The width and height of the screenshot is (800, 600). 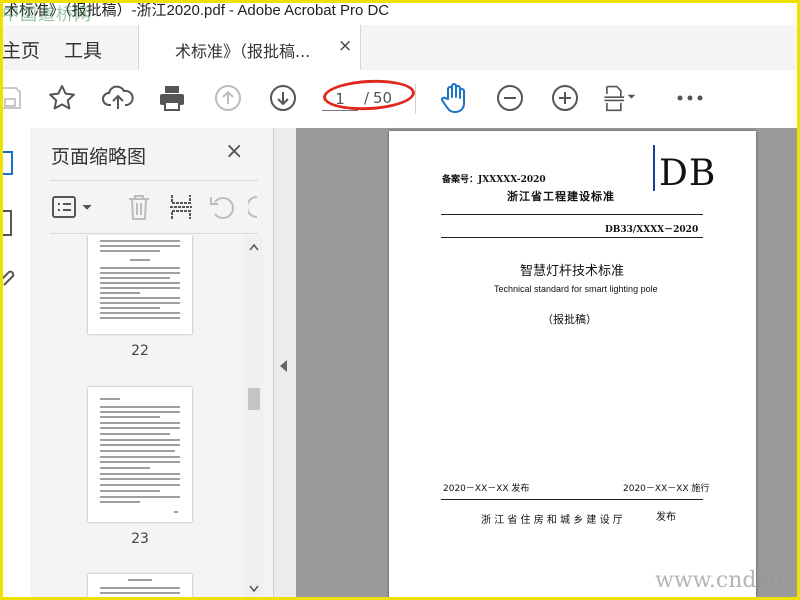 What do you see at coordinates (283, 366) in the screenshot?
I see `collapse-panel-icon` at bounding box center [283, 366].